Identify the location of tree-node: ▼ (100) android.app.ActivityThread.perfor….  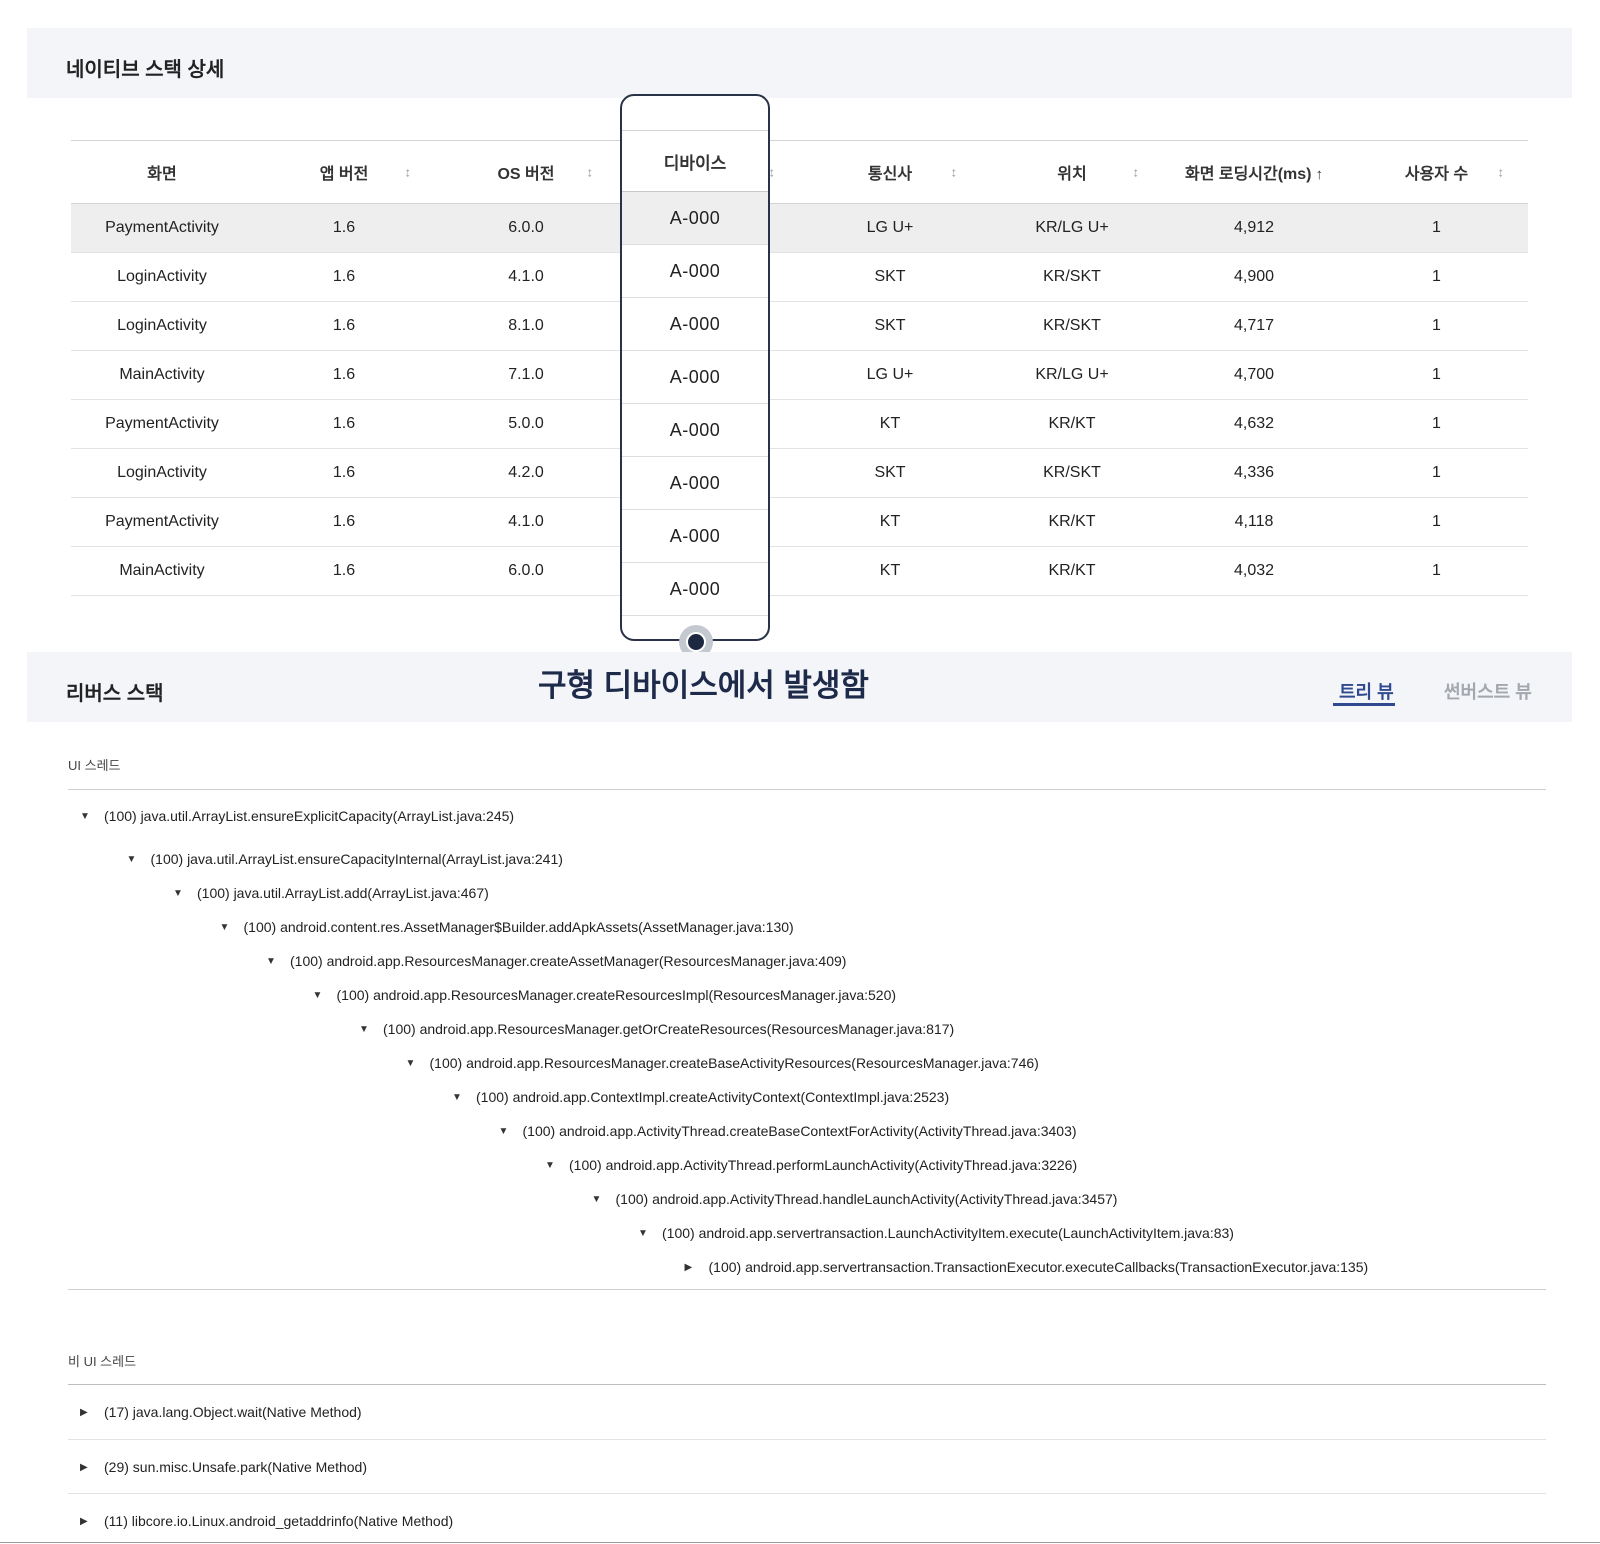
(811, 1165).